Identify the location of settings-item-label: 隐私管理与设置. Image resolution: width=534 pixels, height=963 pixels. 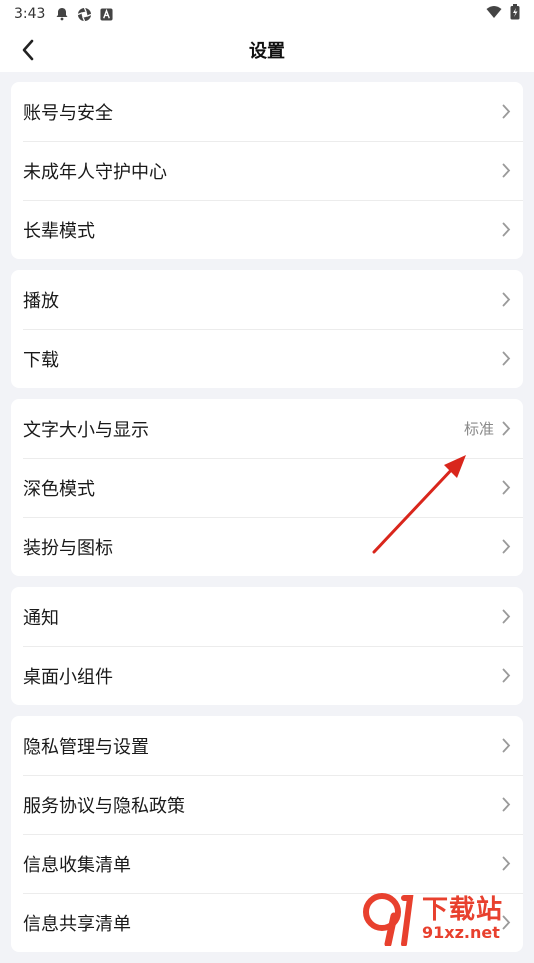
(86, 746).